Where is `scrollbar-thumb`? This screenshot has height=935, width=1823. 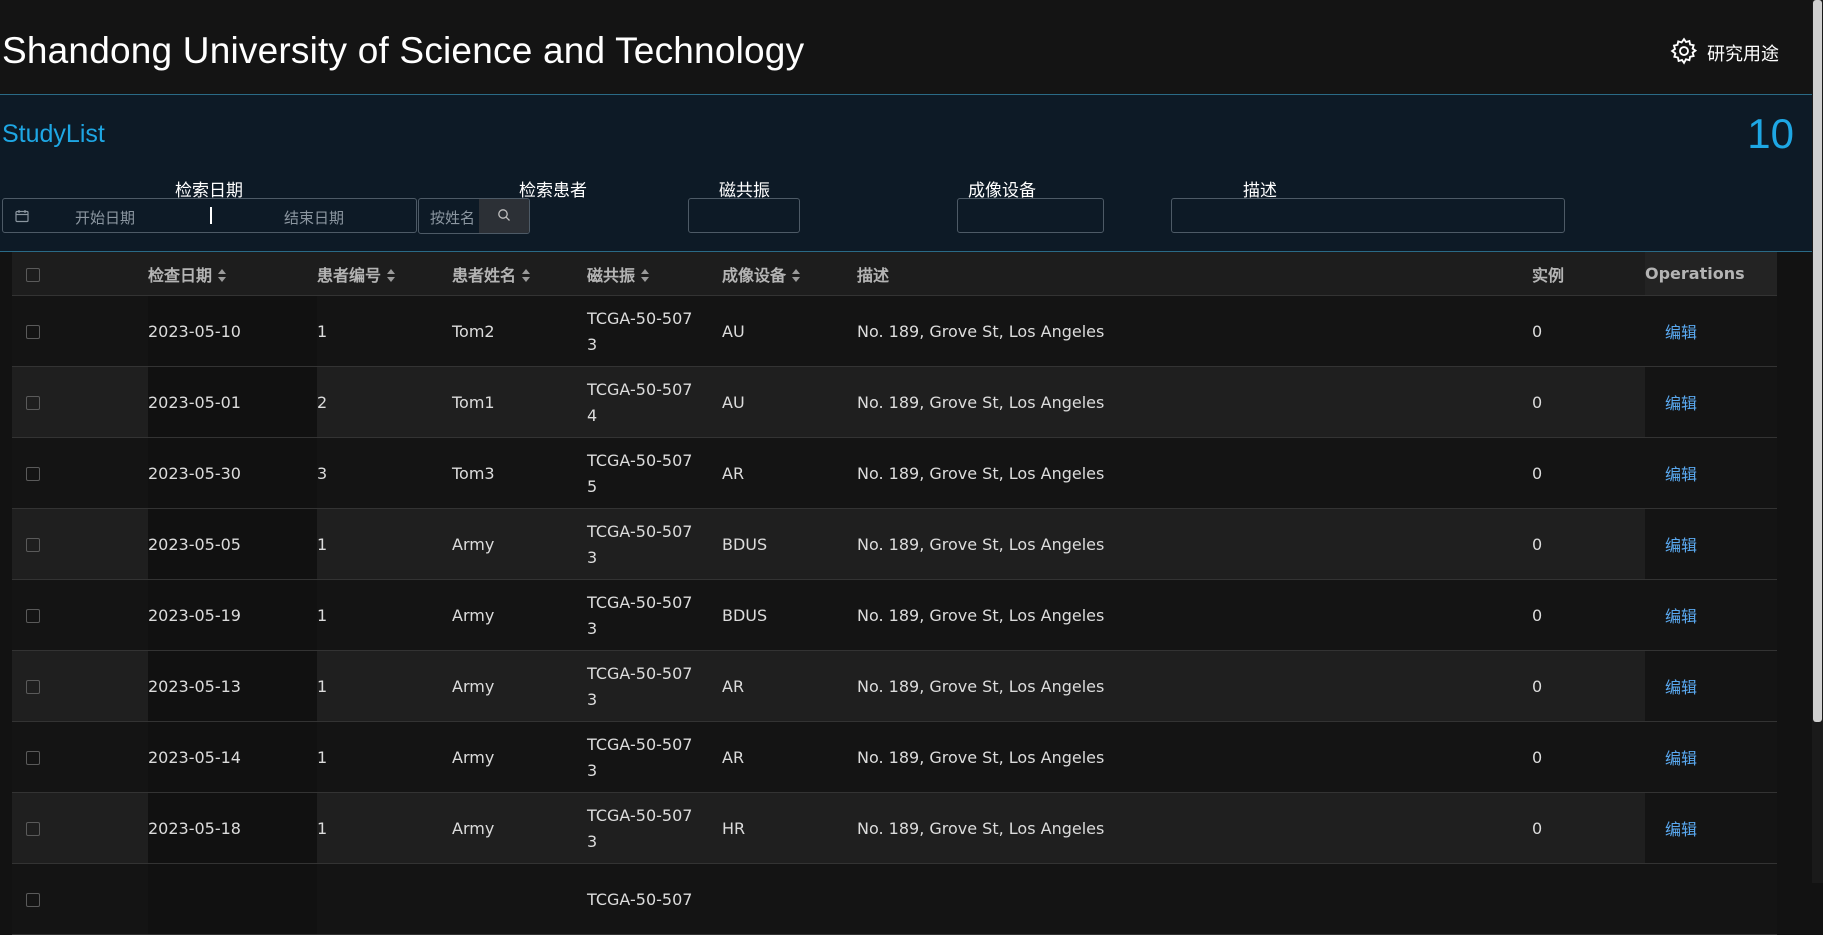
scrollbar-thumb is located at coordinates (1817, 361).